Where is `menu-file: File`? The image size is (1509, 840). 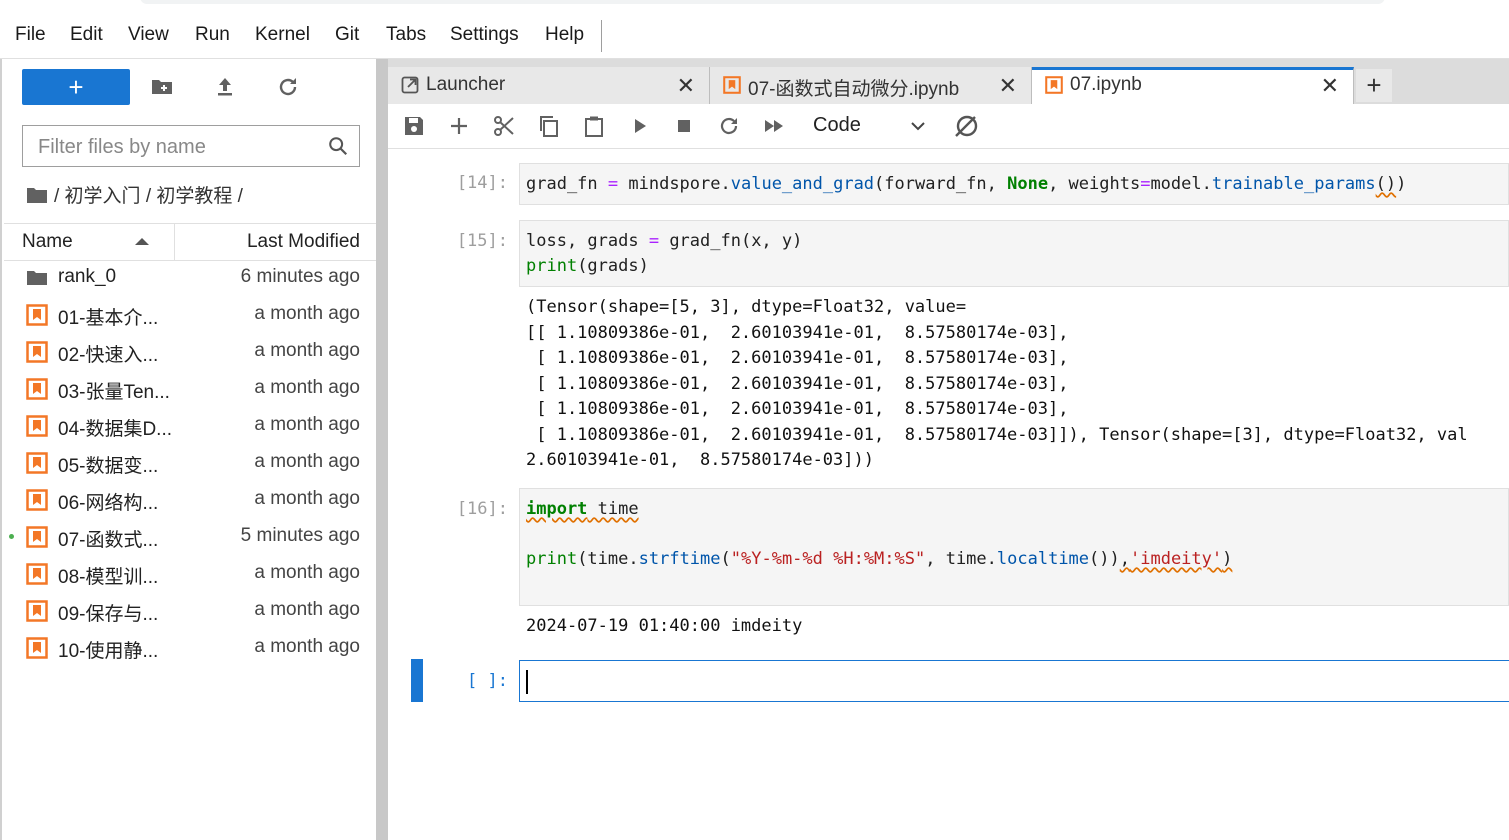 menu-file: File is located at coordinates (30, 35).